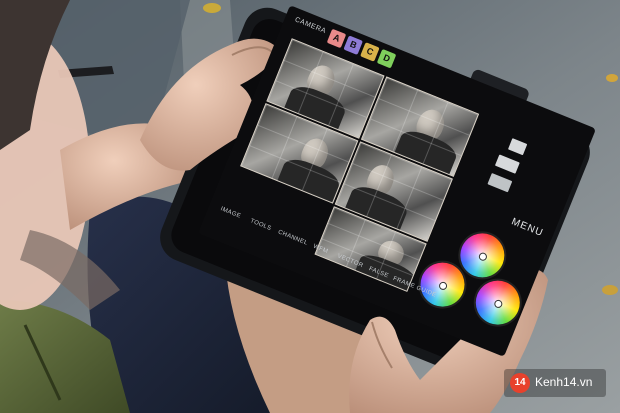  Describe the element at coordinates (231, 213) in the screenshot. I see `toolbar-item-image: IMAGE` at that location.